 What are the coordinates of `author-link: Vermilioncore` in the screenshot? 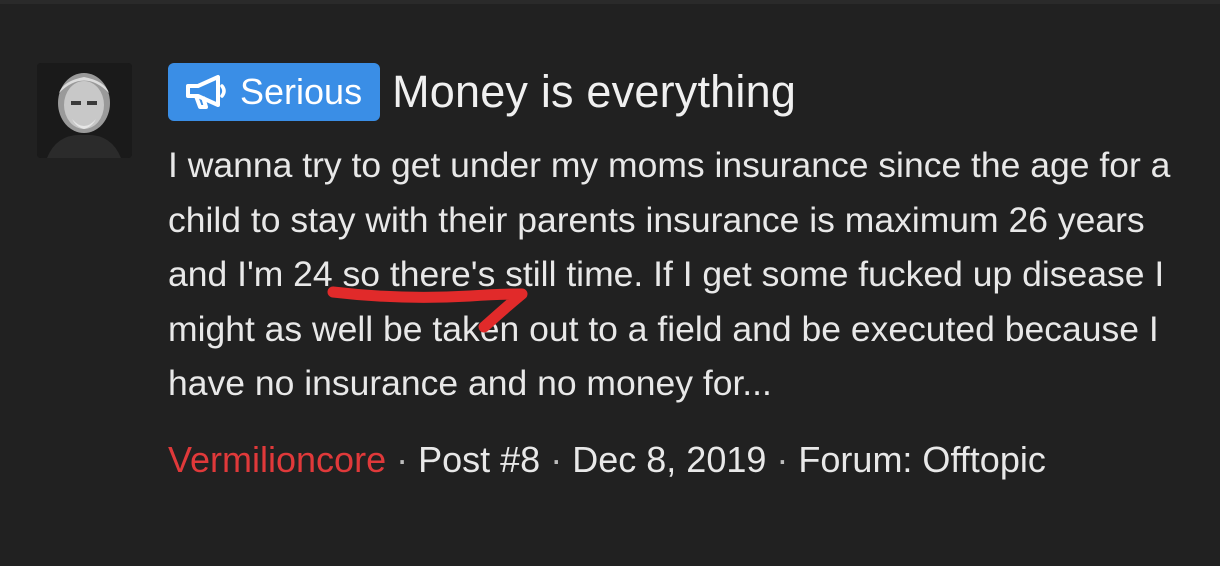 It's located at (277, 459).